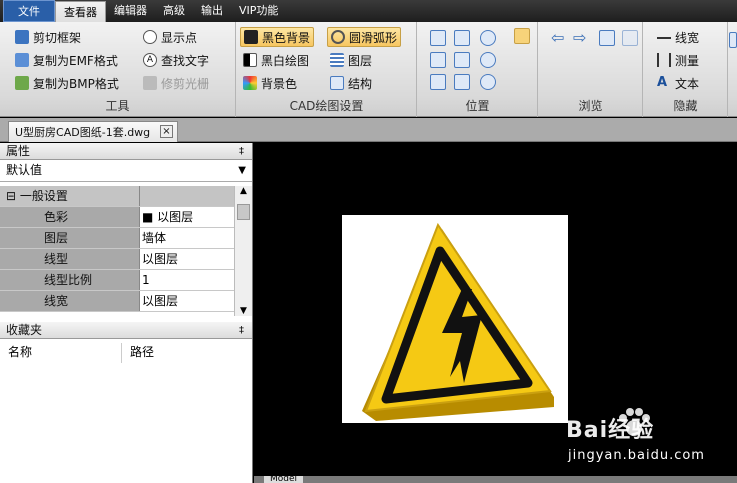 Image resolution: width=737 pixels, height=483 pixels. What do you see at coordinates (438, 60) in the screenshot?
I see `fit-icon` at bounding box center [438, 60].